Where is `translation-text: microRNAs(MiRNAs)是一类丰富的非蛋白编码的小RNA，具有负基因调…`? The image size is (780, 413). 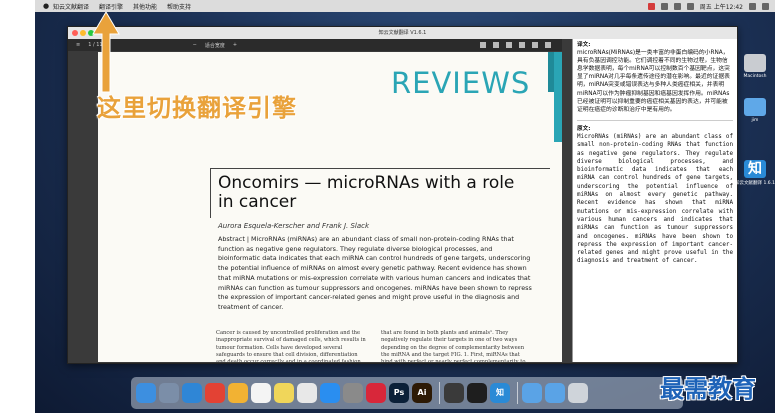 translation-text: microRNAs(MiRNAs)是一类丰富的非蛋白编码的小RNA，具有负基因调… is located at coordinates (655, 81).